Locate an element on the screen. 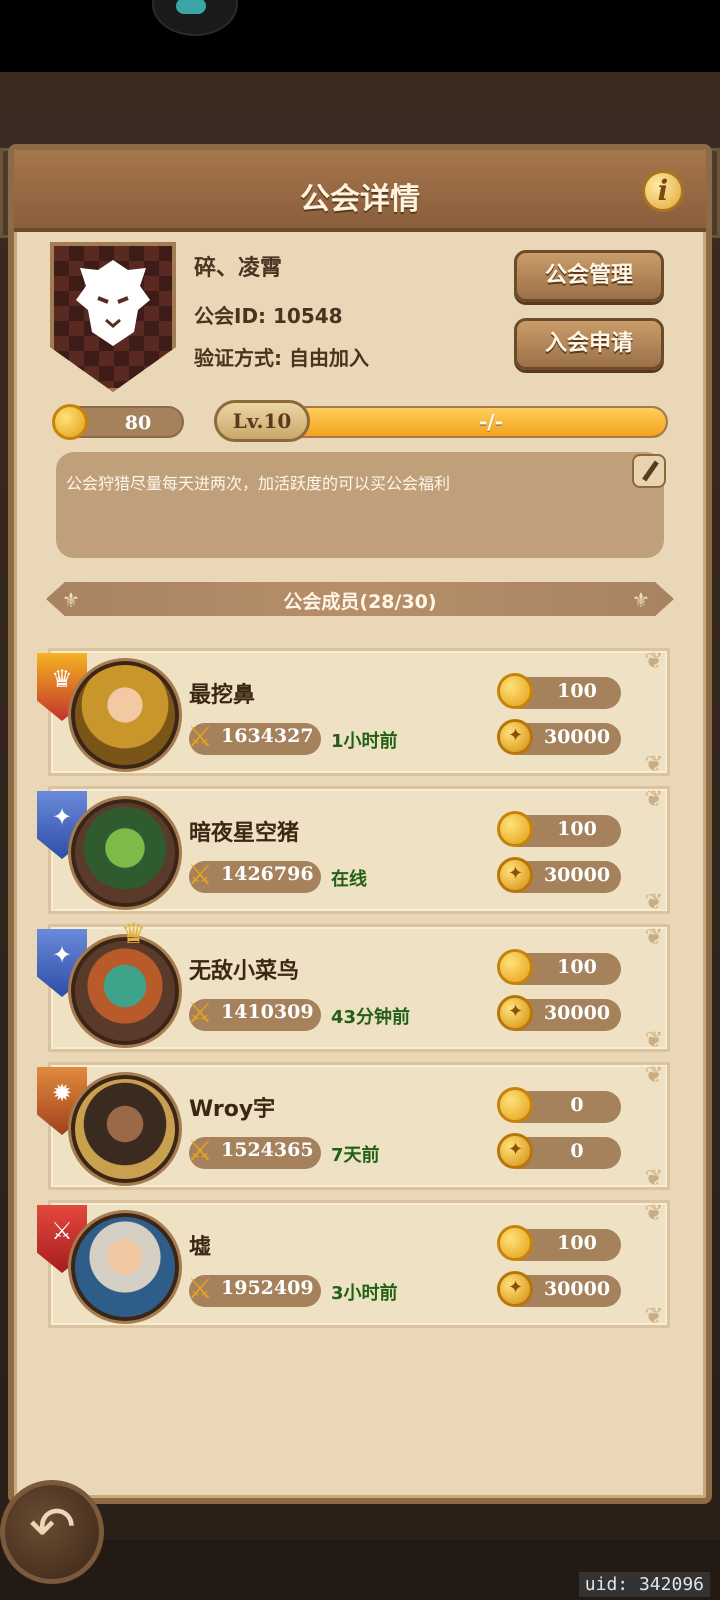  member-coin-value: 0 is located at coordinates (577, 1105).